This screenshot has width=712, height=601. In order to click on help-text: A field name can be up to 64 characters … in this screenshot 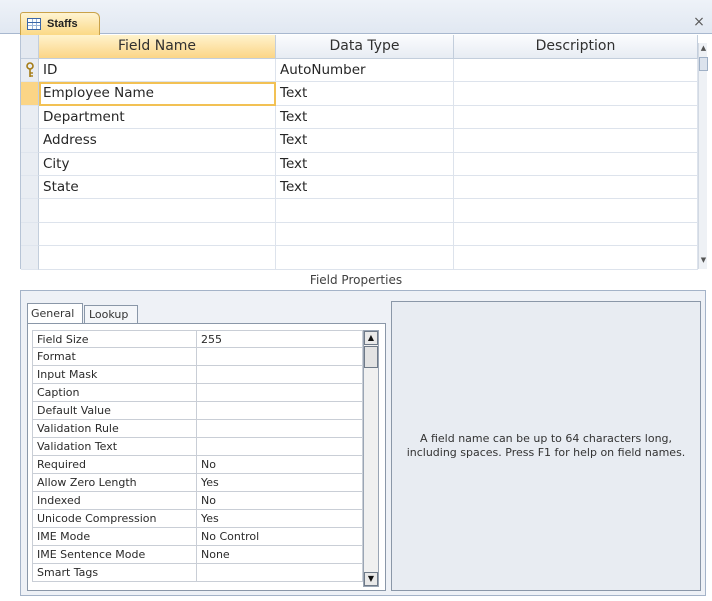, I will do `click(546, 445)`.